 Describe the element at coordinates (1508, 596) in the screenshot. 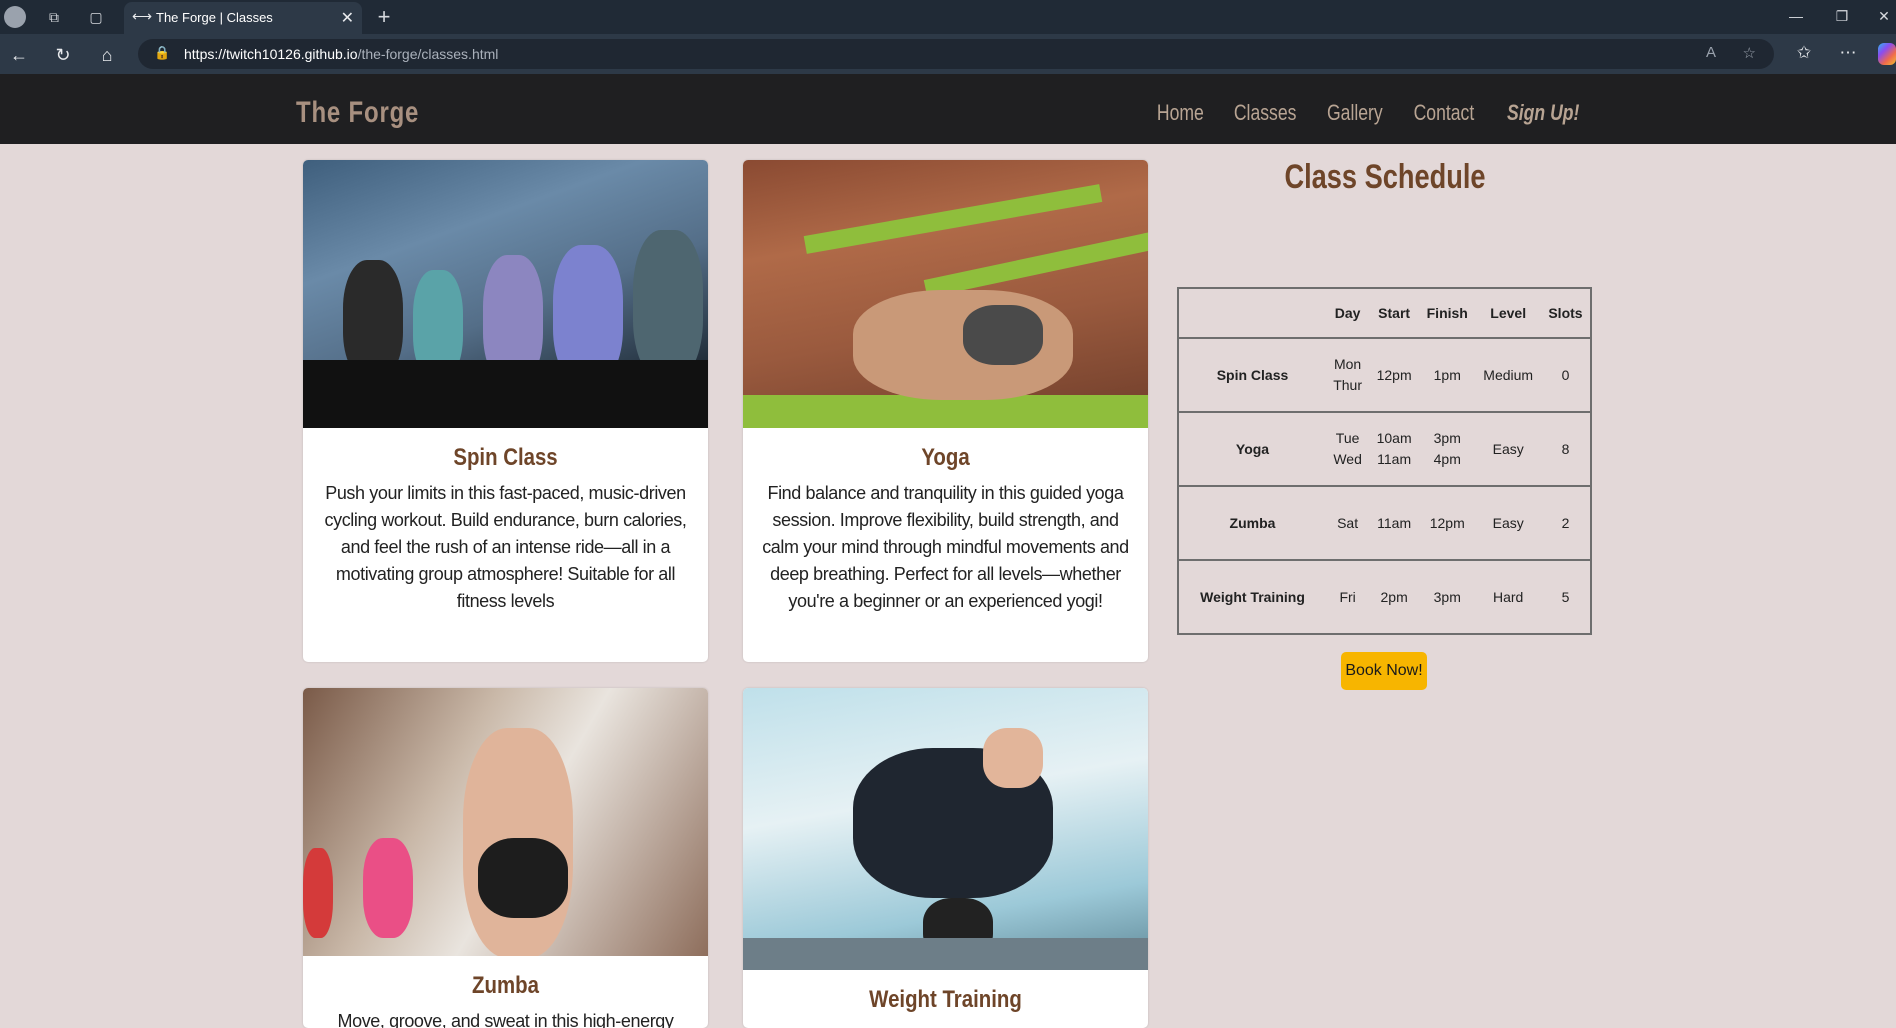

I see `level-cell: Hard` at that location.